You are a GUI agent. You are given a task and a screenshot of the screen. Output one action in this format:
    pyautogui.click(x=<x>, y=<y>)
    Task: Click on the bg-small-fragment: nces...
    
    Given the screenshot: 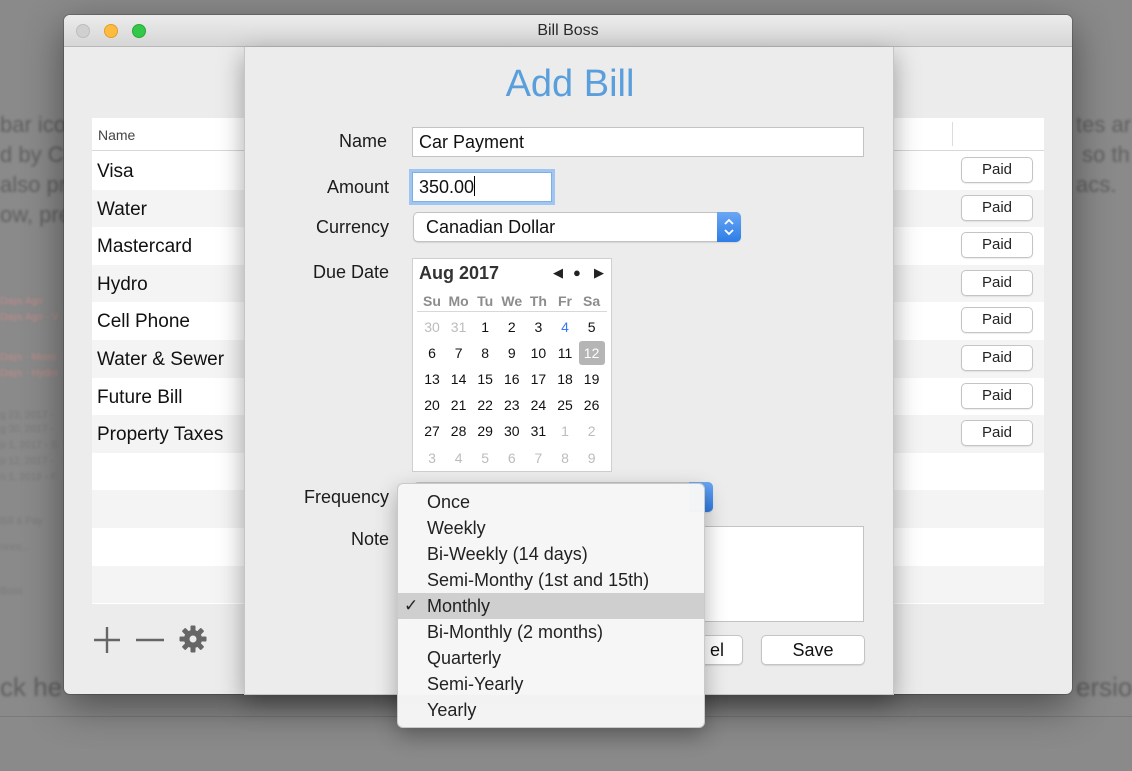 What is the action you would take?
    pyautogui.click(x=15, y=547)
    